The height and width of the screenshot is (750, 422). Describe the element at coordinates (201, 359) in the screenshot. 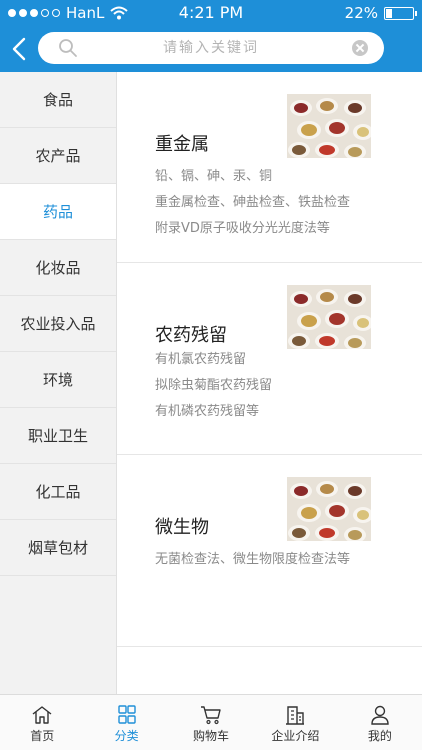

I see `card-line: 有机氯农药残留` at that location.